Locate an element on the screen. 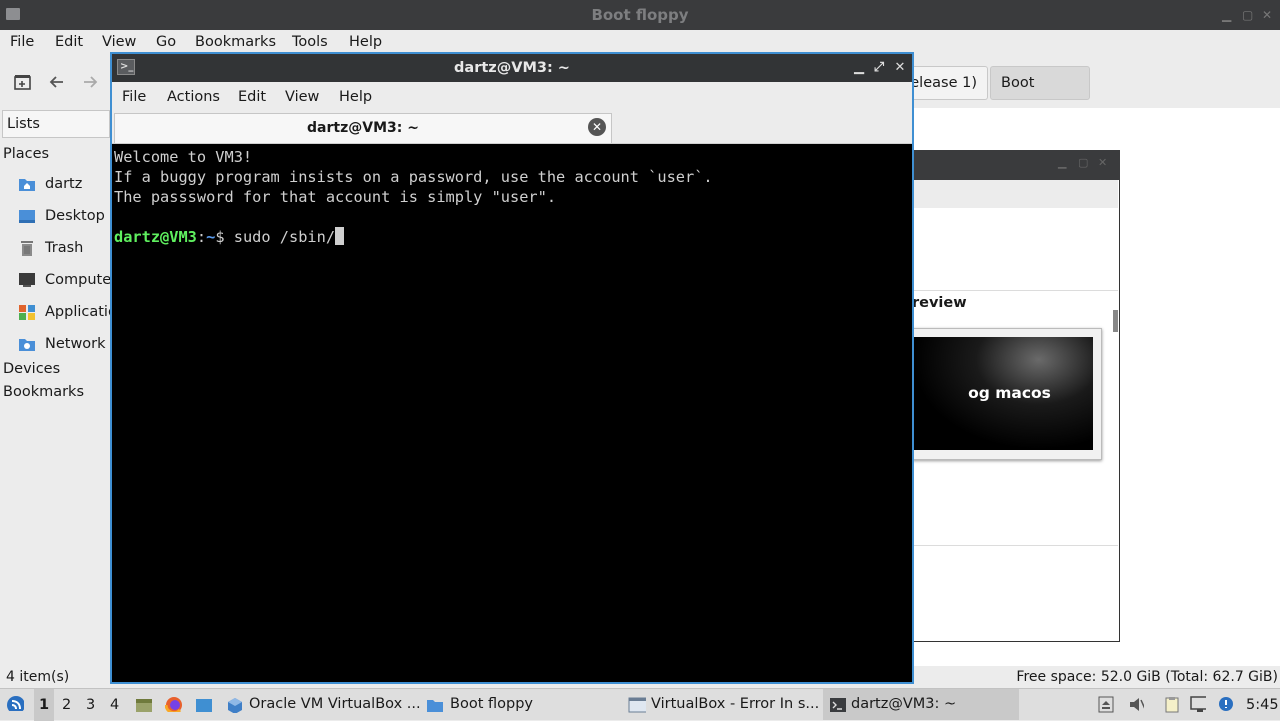 This screenshot has width=1280, height=721. clock: 5:45 is located at coordinates (1262, 705).